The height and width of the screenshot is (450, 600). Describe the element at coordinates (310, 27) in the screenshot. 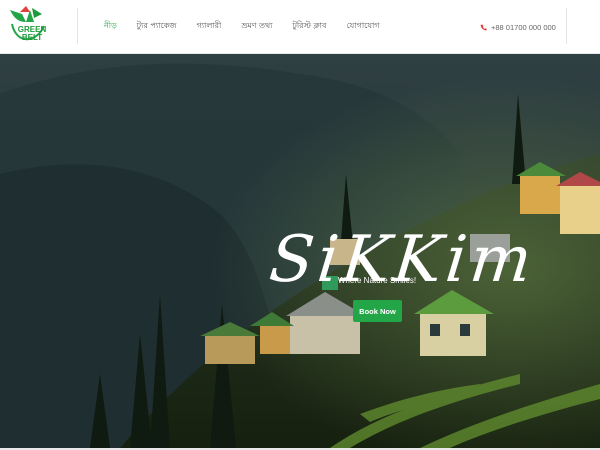

I see `nav-item-tourist-club: টুরিস্ট ক্লাব` at that location.